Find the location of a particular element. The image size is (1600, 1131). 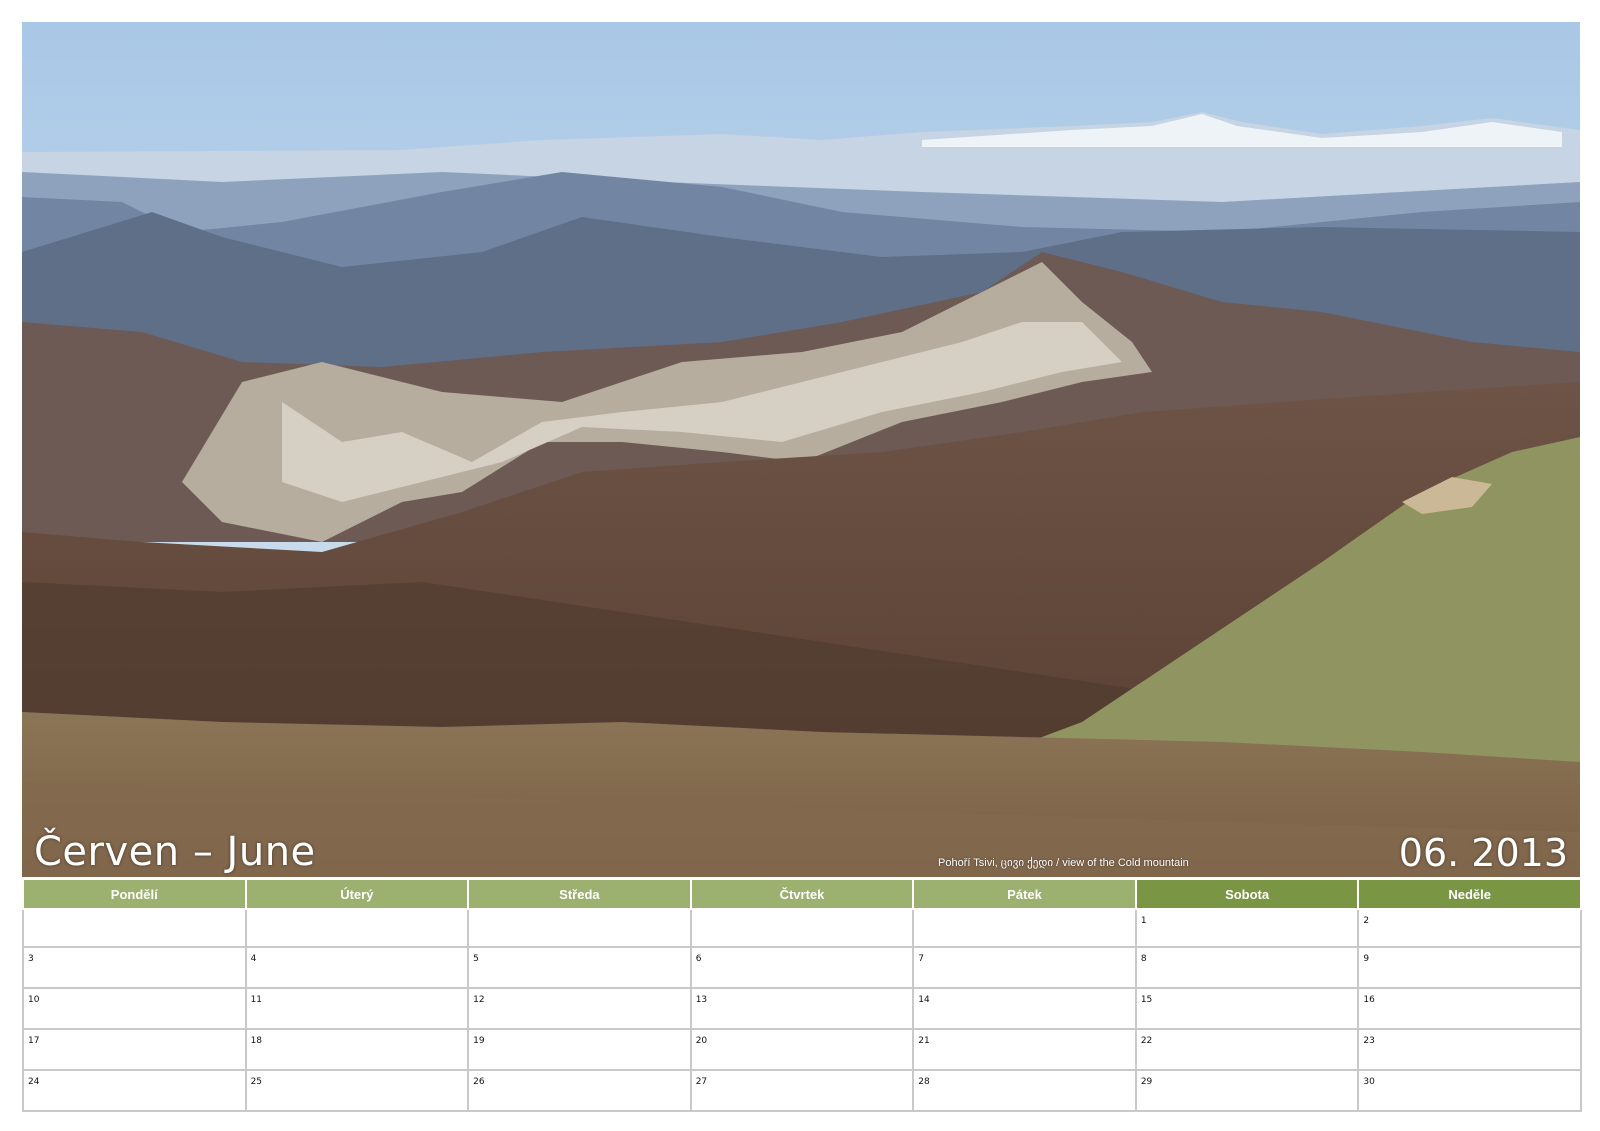

day-cell: 24 is located at coordinates (134, 1090).